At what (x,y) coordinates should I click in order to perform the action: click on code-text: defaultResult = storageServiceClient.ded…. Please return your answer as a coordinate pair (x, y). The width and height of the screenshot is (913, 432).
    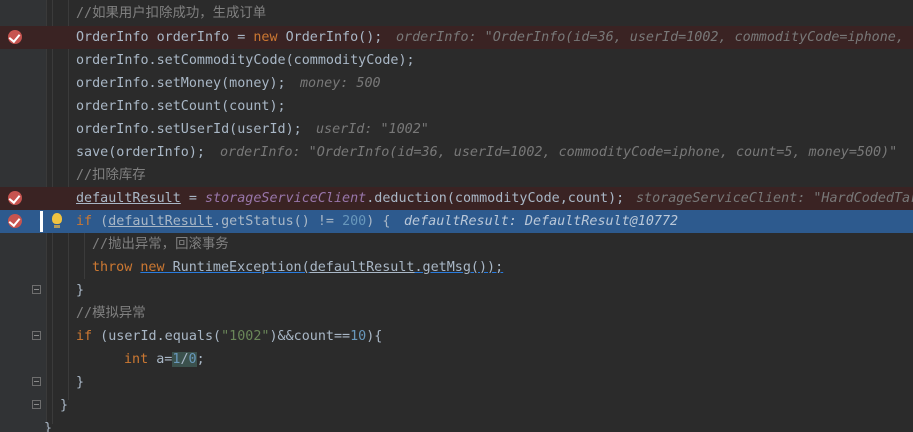
    Looking at the image, I should click on (350, 198).